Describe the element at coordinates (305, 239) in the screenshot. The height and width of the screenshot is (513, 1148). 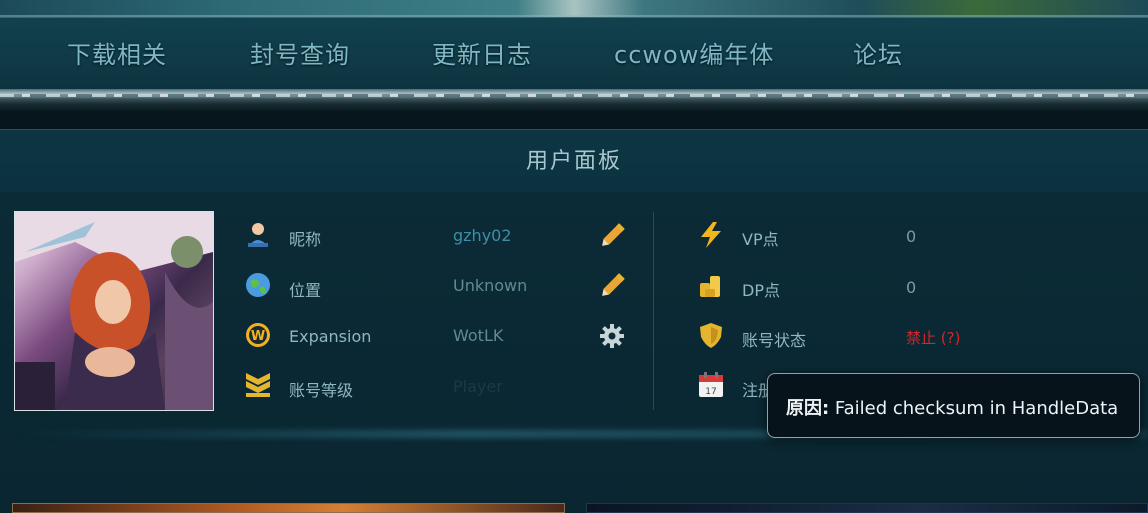
I see `nickname-label: 昵称` at that location.